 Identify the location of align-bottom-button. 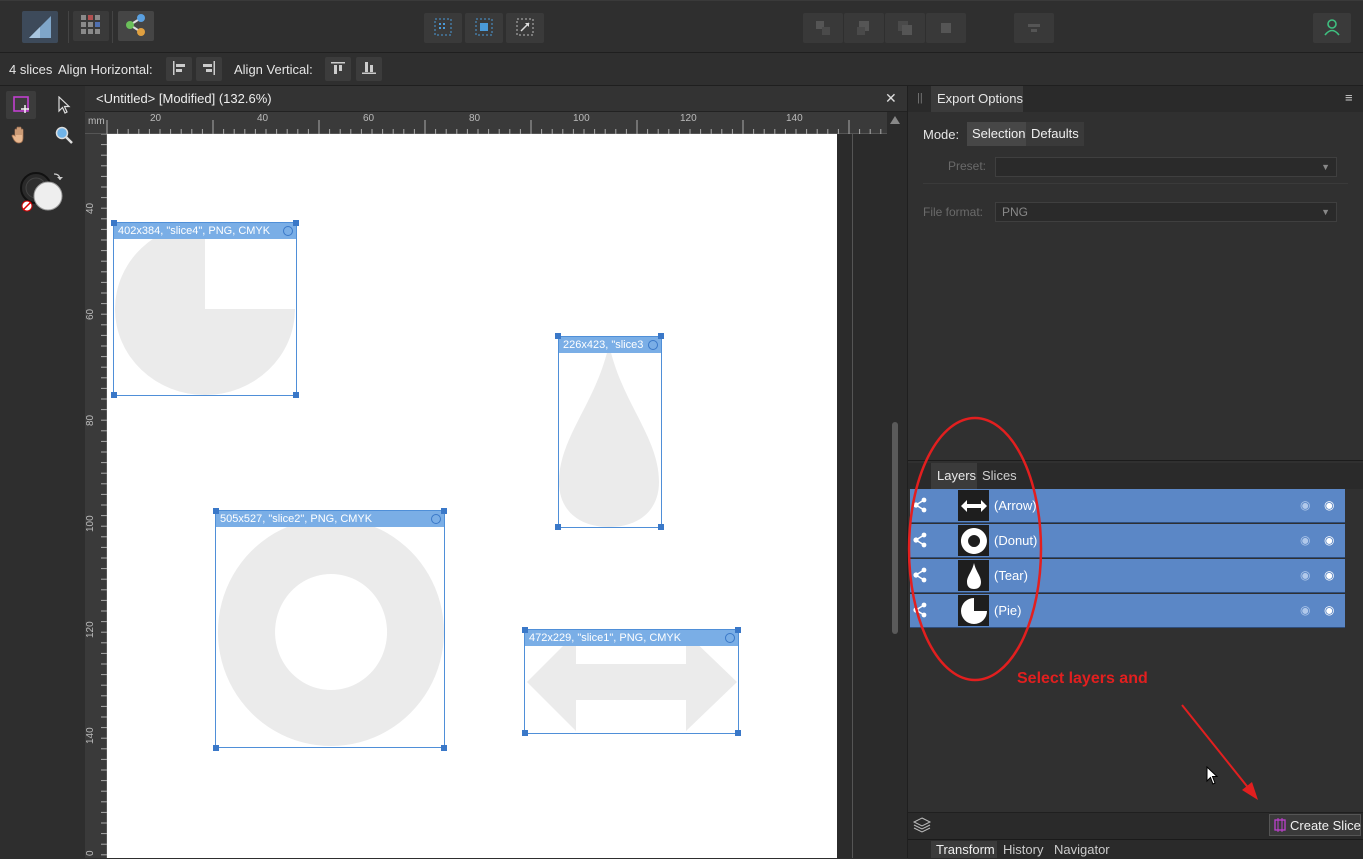
(369, 69).